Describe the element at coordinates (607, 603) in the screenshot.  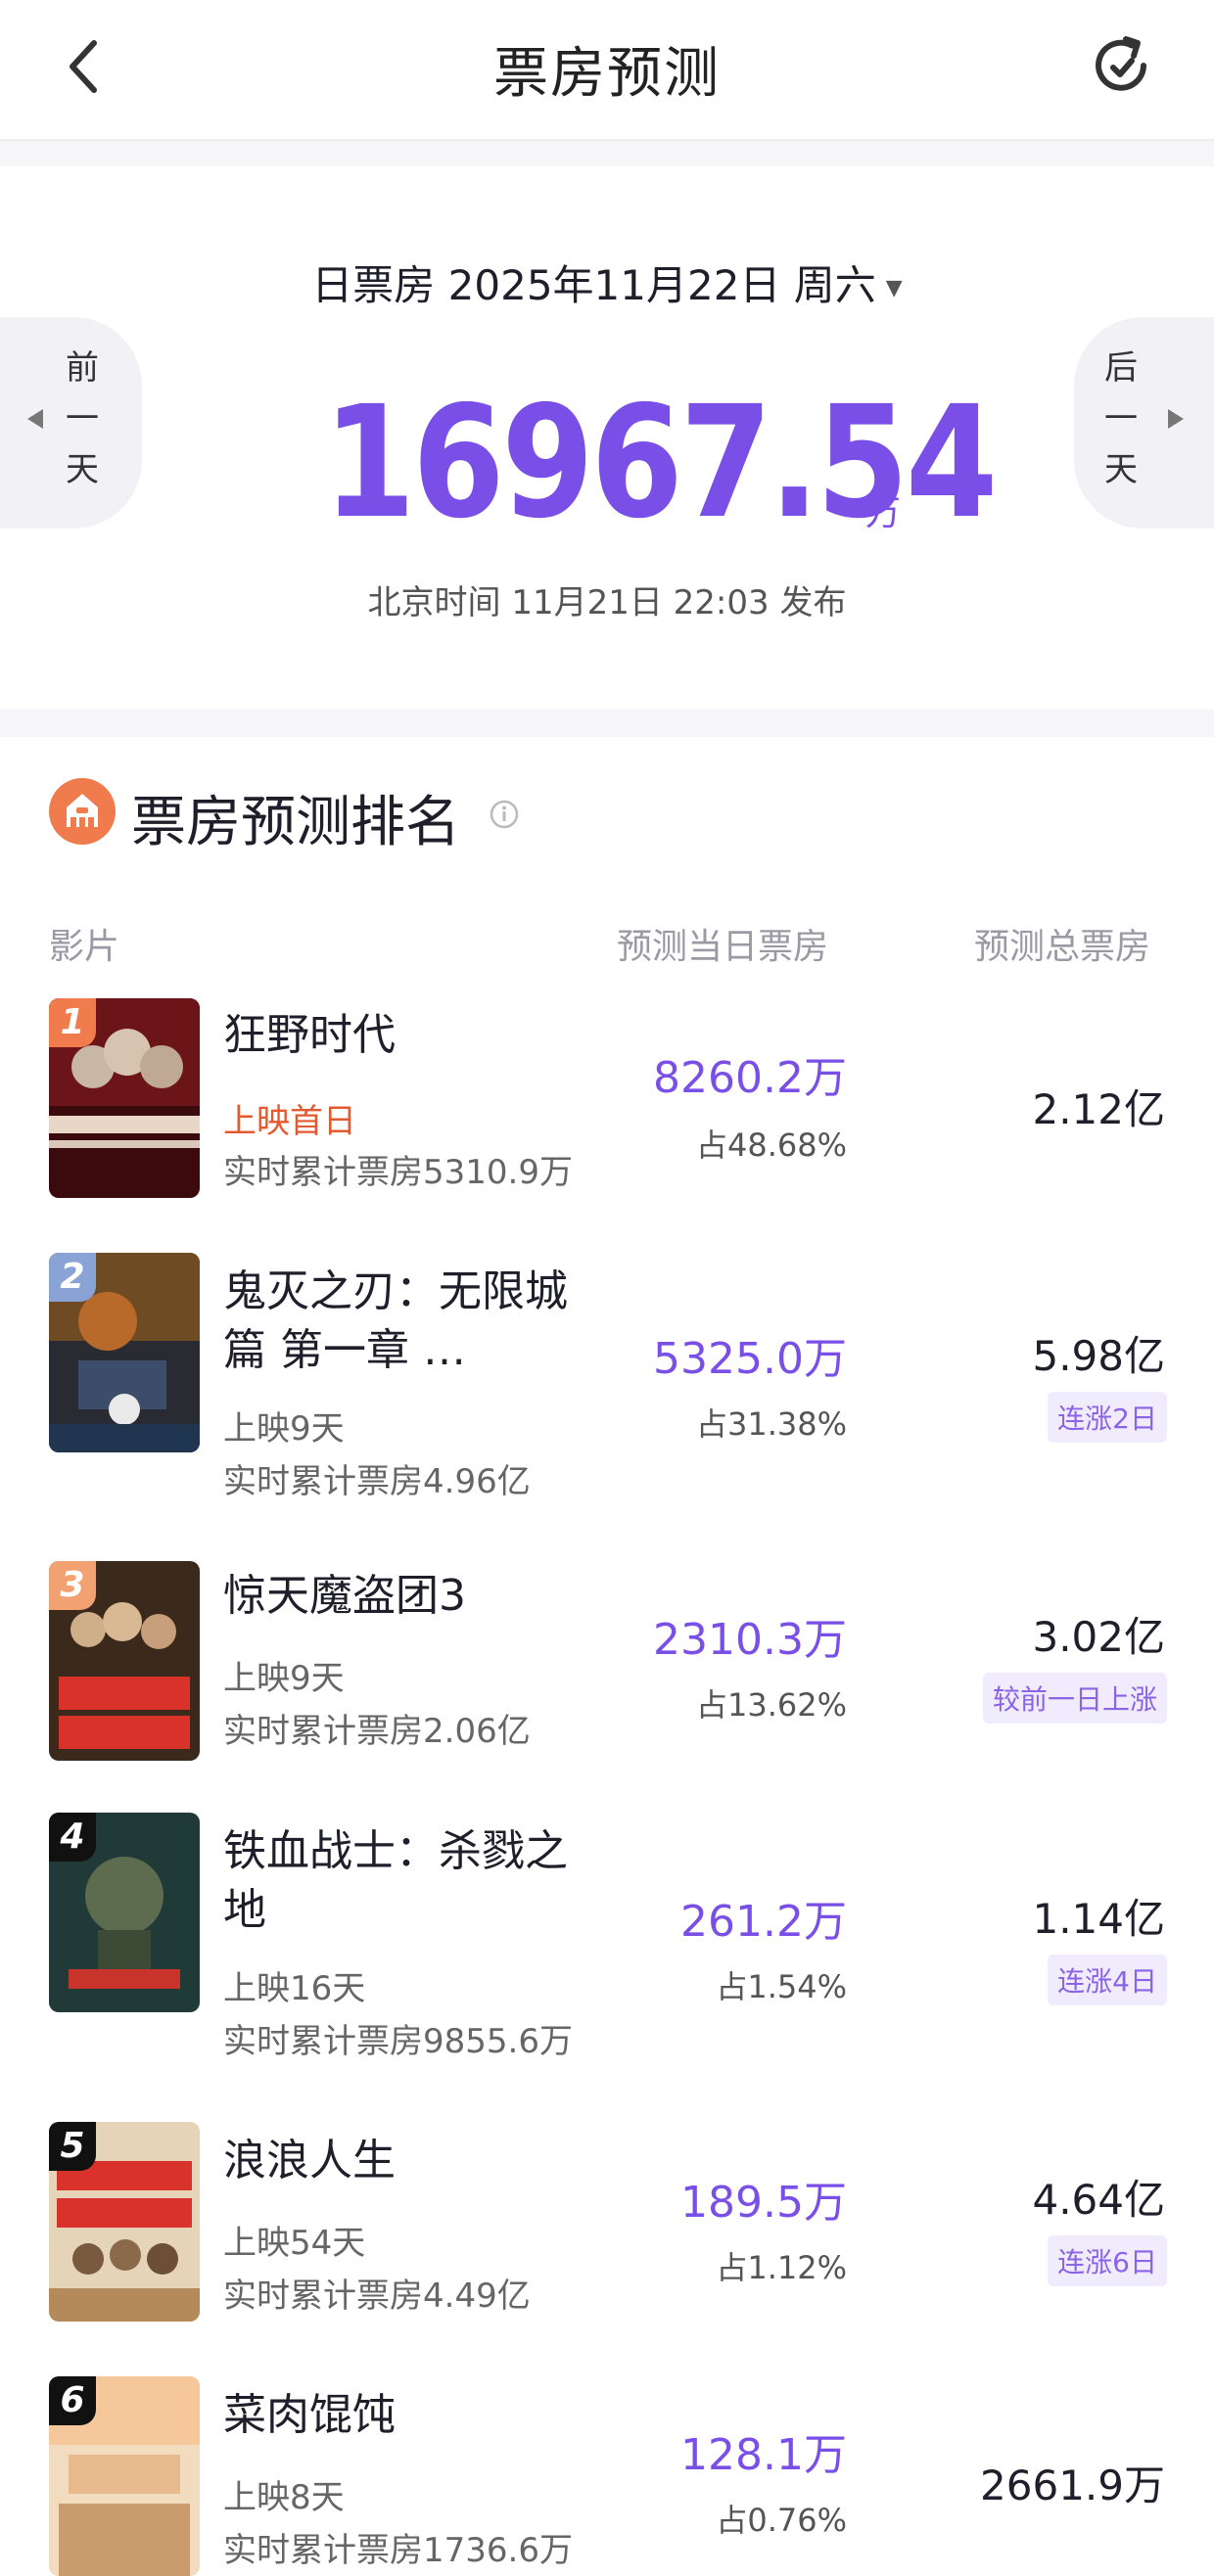
I see `release-time: 北京时间 11月21日 22:03 发布` at that location.